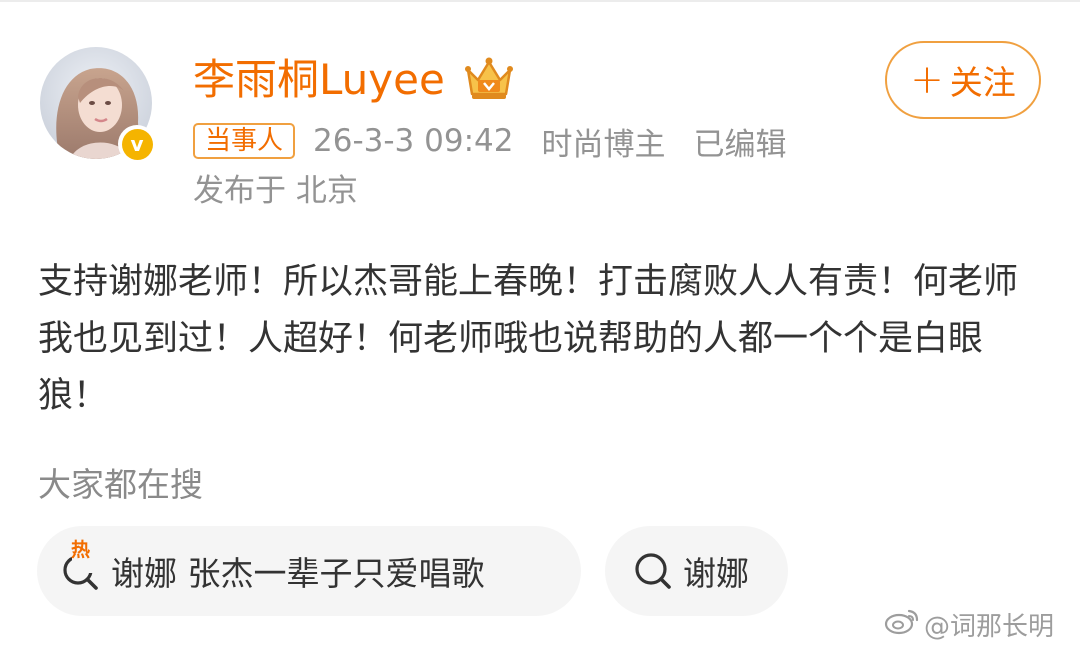  I want to click on trending-search-text: 谢娜 张杰一辈子只爱唱歌, so click(298, 573).